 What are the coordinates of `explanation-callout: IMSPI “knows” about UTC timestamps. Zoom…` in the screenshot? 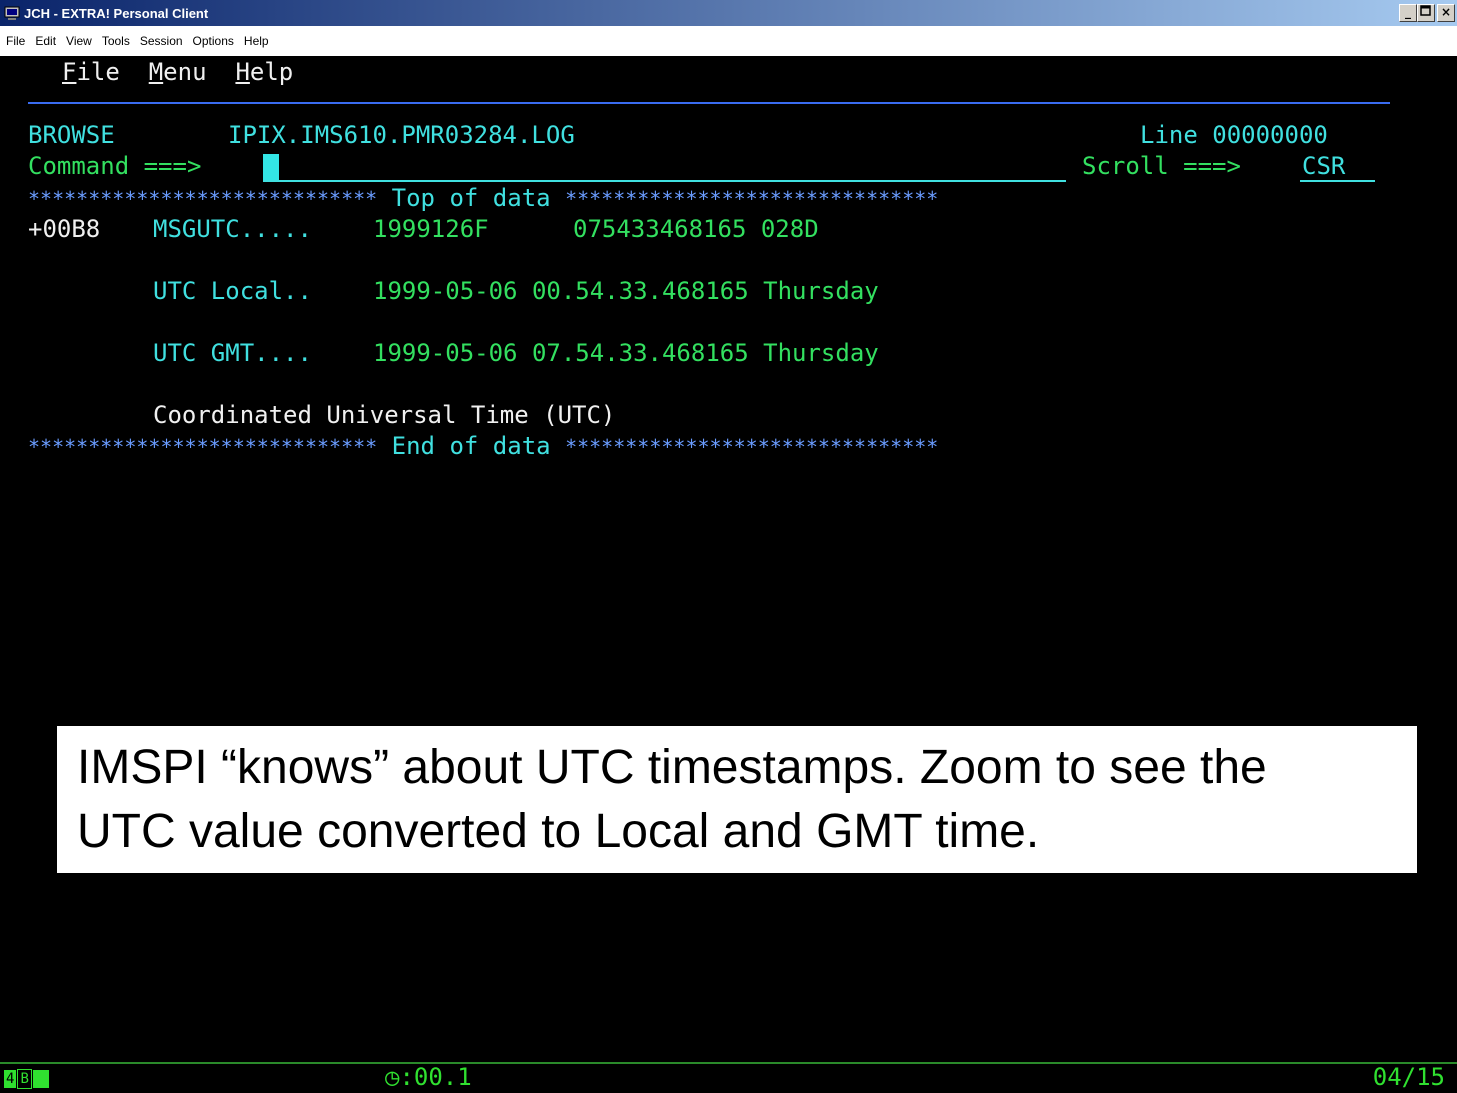 It's located at (737, 799).